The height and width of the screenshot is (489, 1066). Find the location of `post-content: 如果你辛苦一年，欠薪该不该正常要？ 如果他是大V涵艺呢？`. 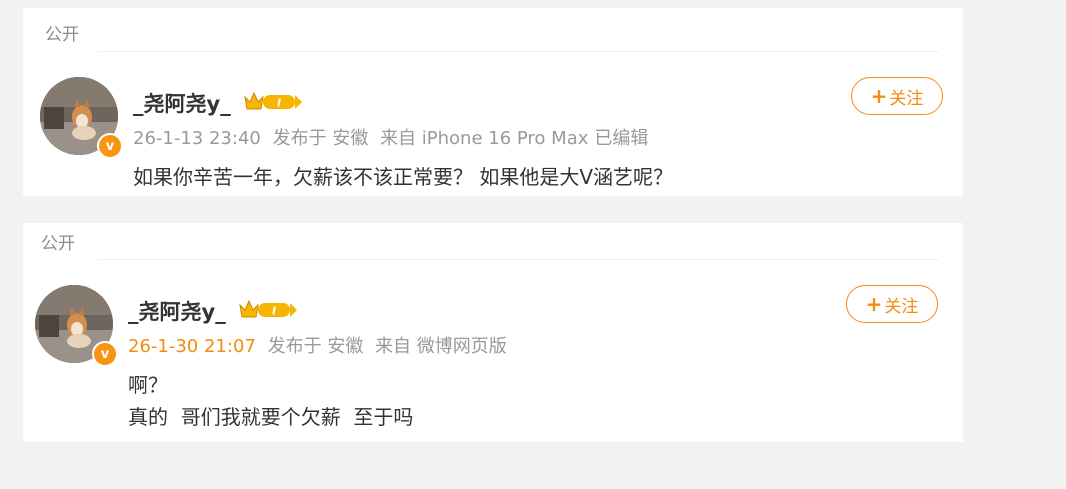

post-content: 如果你辛苦一年，欠薪该不该正常要？ 如果他是大V涵艺呢？ is located at coordinates (403, 177).